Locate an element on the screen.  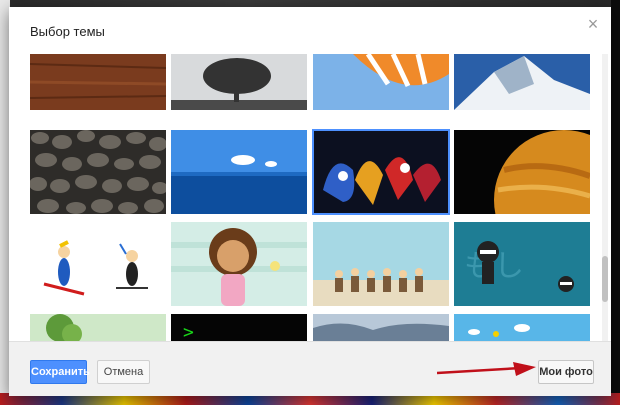
tree-thumbnail is located at coordinates (239, 82).